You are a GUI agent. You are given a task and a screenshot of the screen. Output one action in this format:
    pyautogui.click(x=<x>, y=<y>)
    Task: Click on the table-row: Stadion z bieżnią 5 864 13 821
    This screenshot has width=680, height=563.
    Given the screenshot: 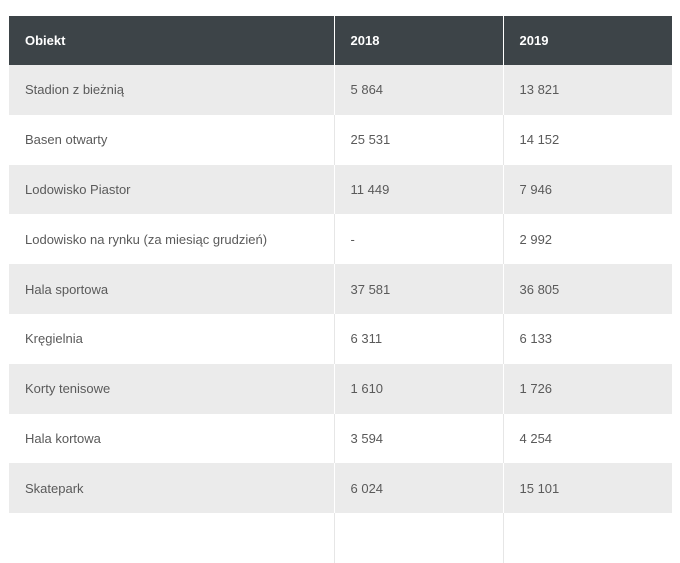 What is the action you would take?
    pyautogui.click(x=340, y=90)
    